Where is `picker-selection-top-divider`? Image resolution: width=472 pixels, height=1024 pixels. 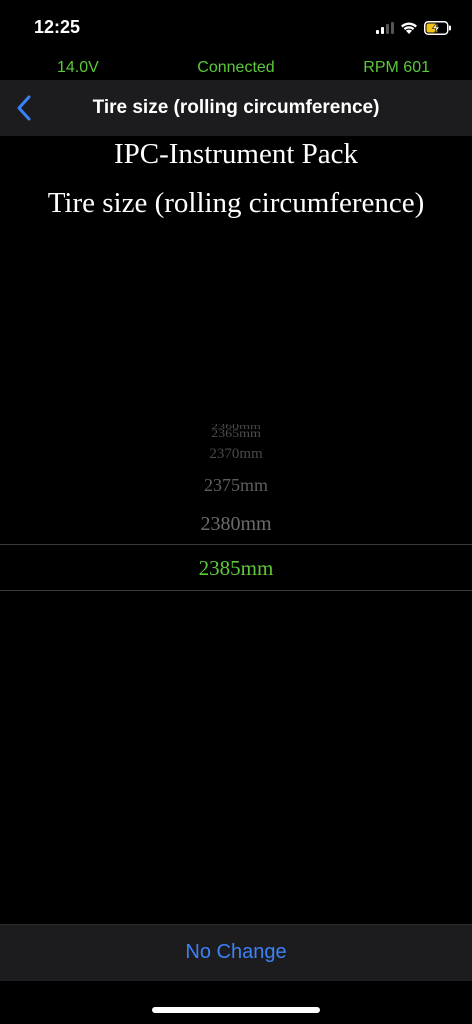 picker-selection-top-divider is located at coordinates (236, 544).